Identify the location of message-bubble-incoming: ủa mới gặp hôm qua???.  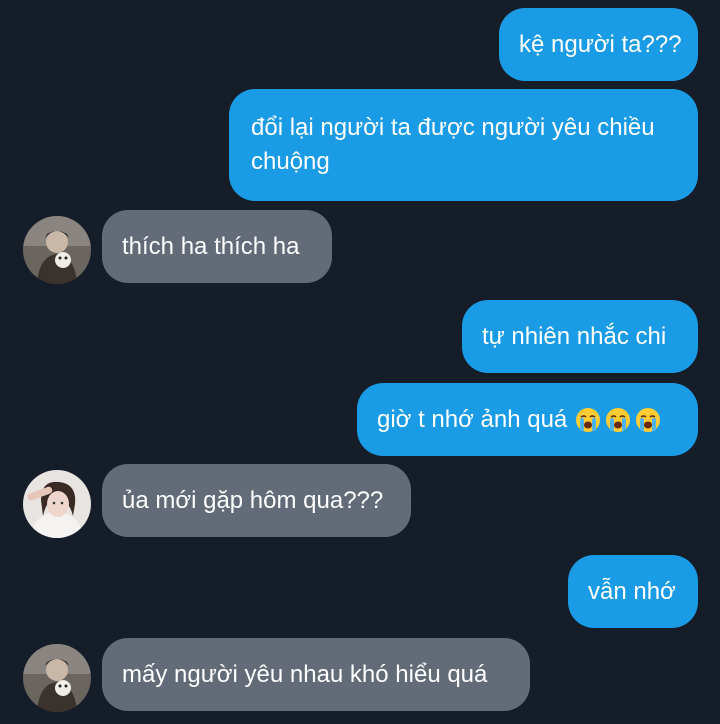
(256, 500).